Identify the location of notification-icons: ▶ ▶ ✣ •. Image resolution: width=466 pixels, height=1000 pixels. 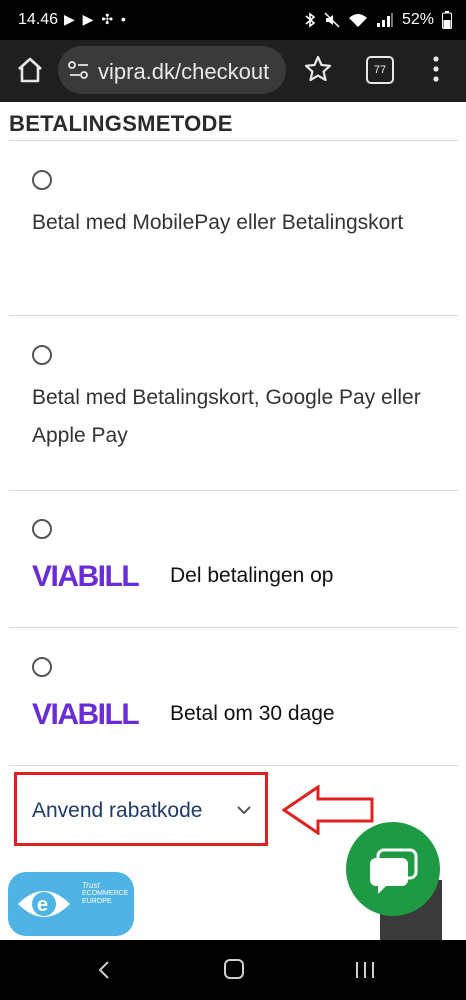
(96, 19).